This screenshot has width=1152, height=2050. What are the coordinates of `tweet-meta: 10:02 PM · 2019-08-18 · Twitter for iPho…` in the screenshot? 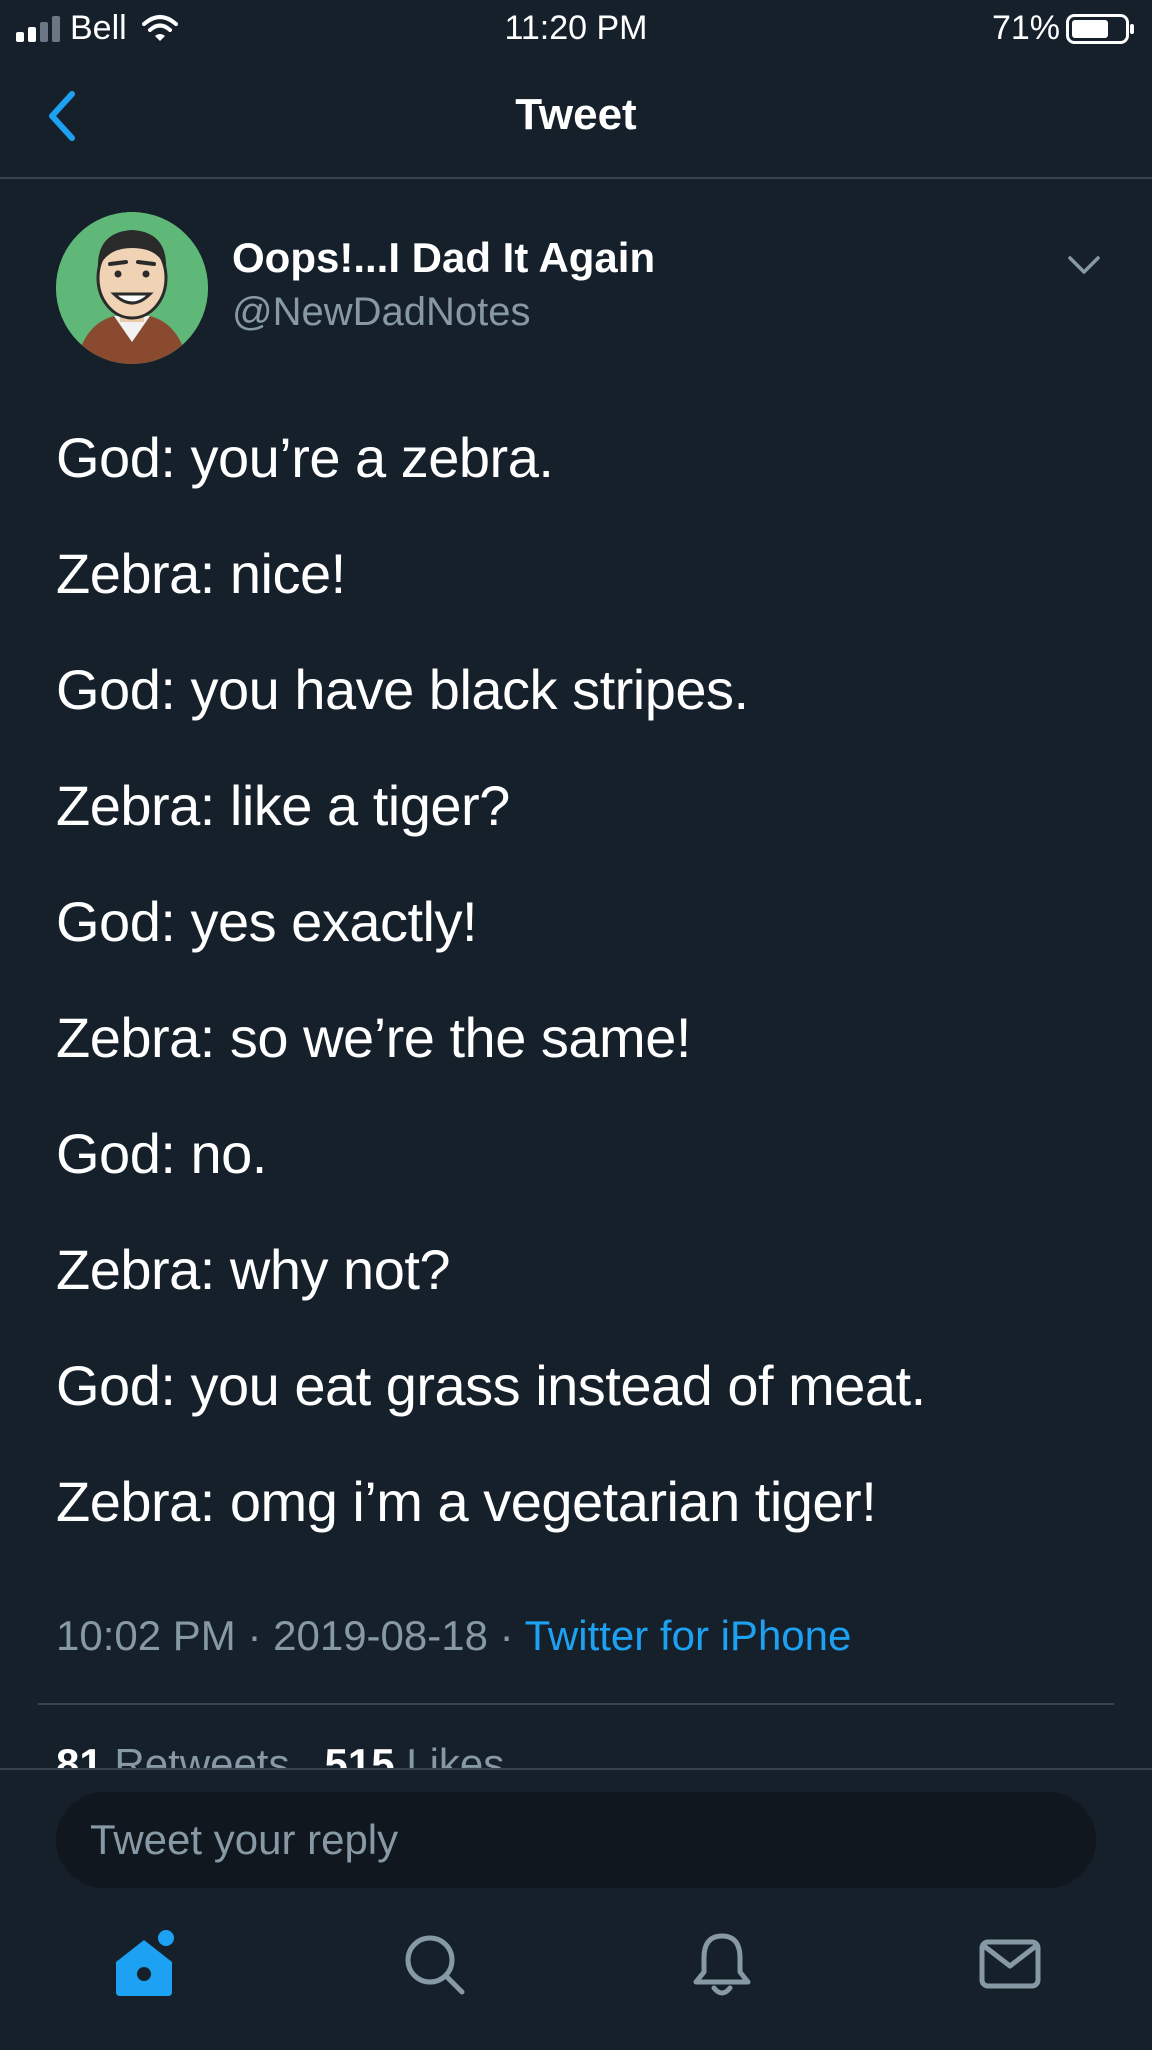 It's located at (453, 1636).